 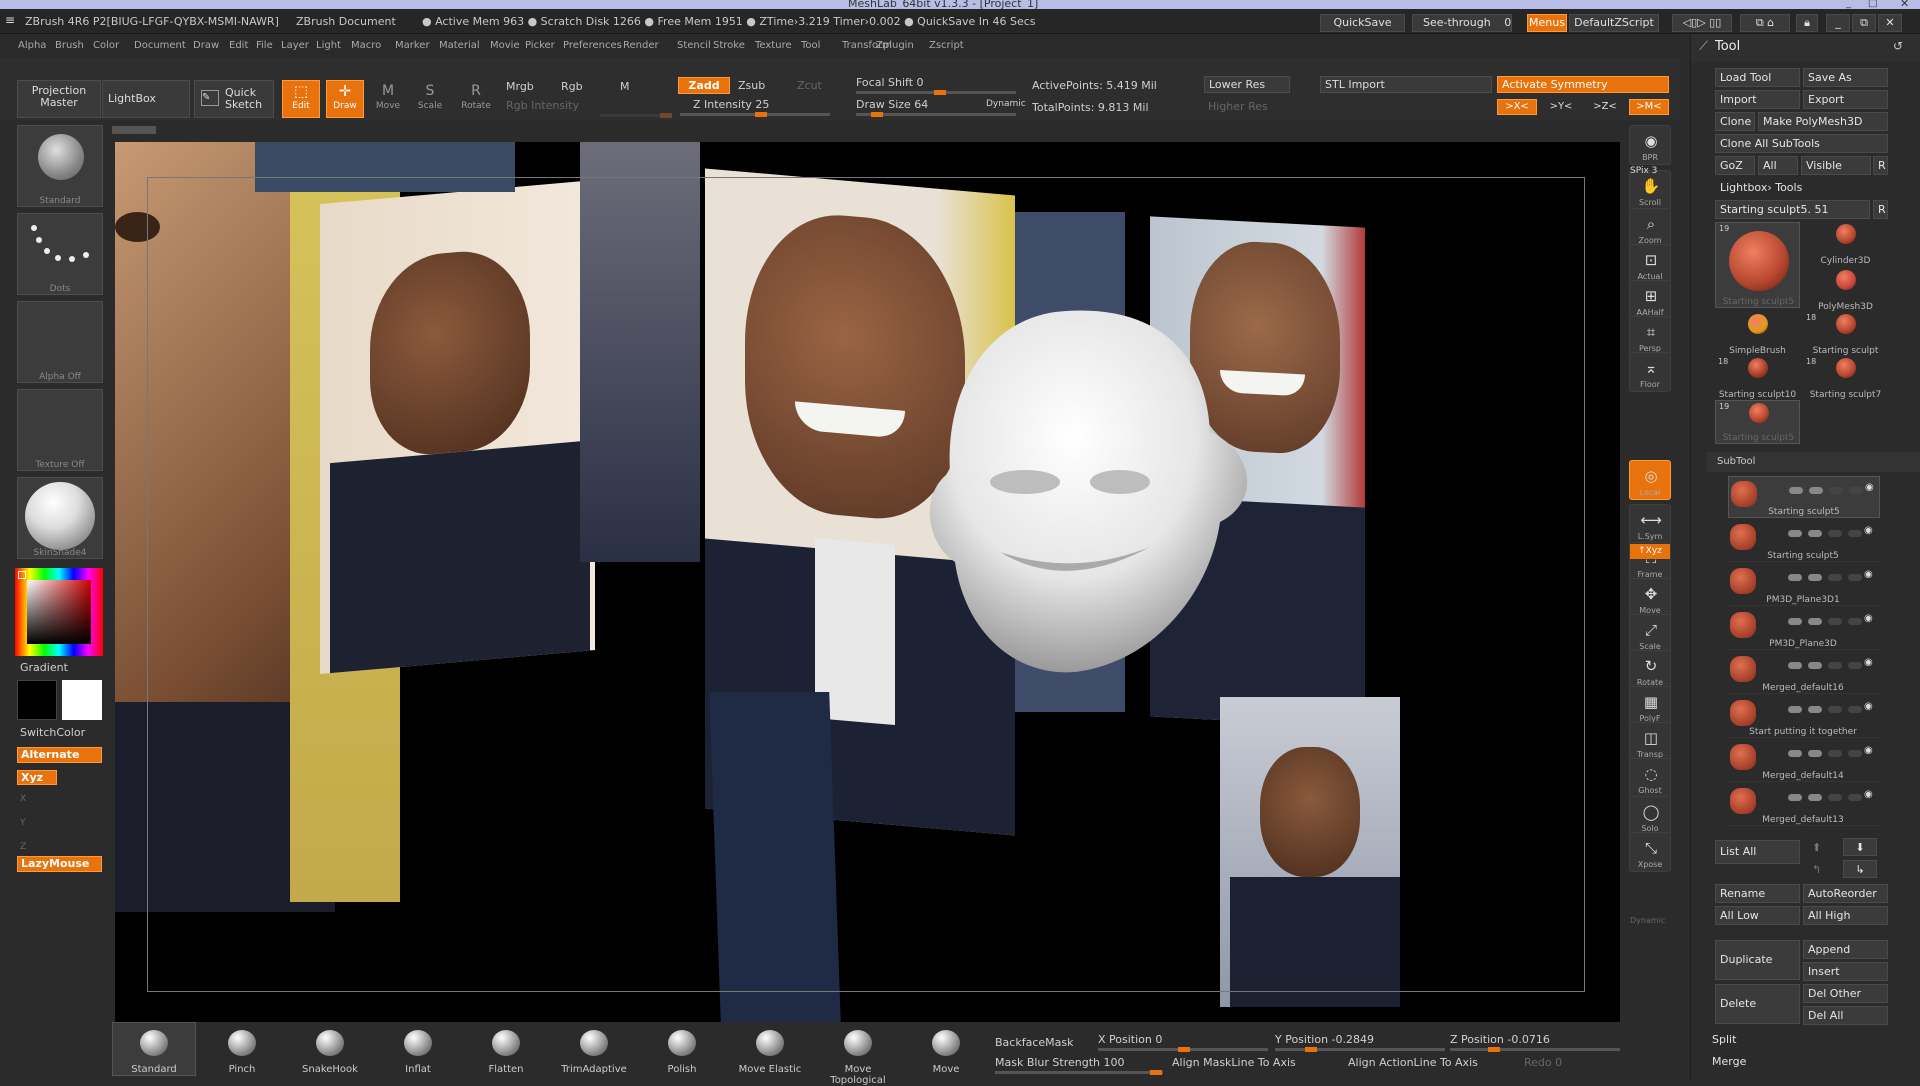 What do you see at coordinates (44, 667) in the screenshot?
I see `gradient-label: Gradient` at bounding box center [44, 667].